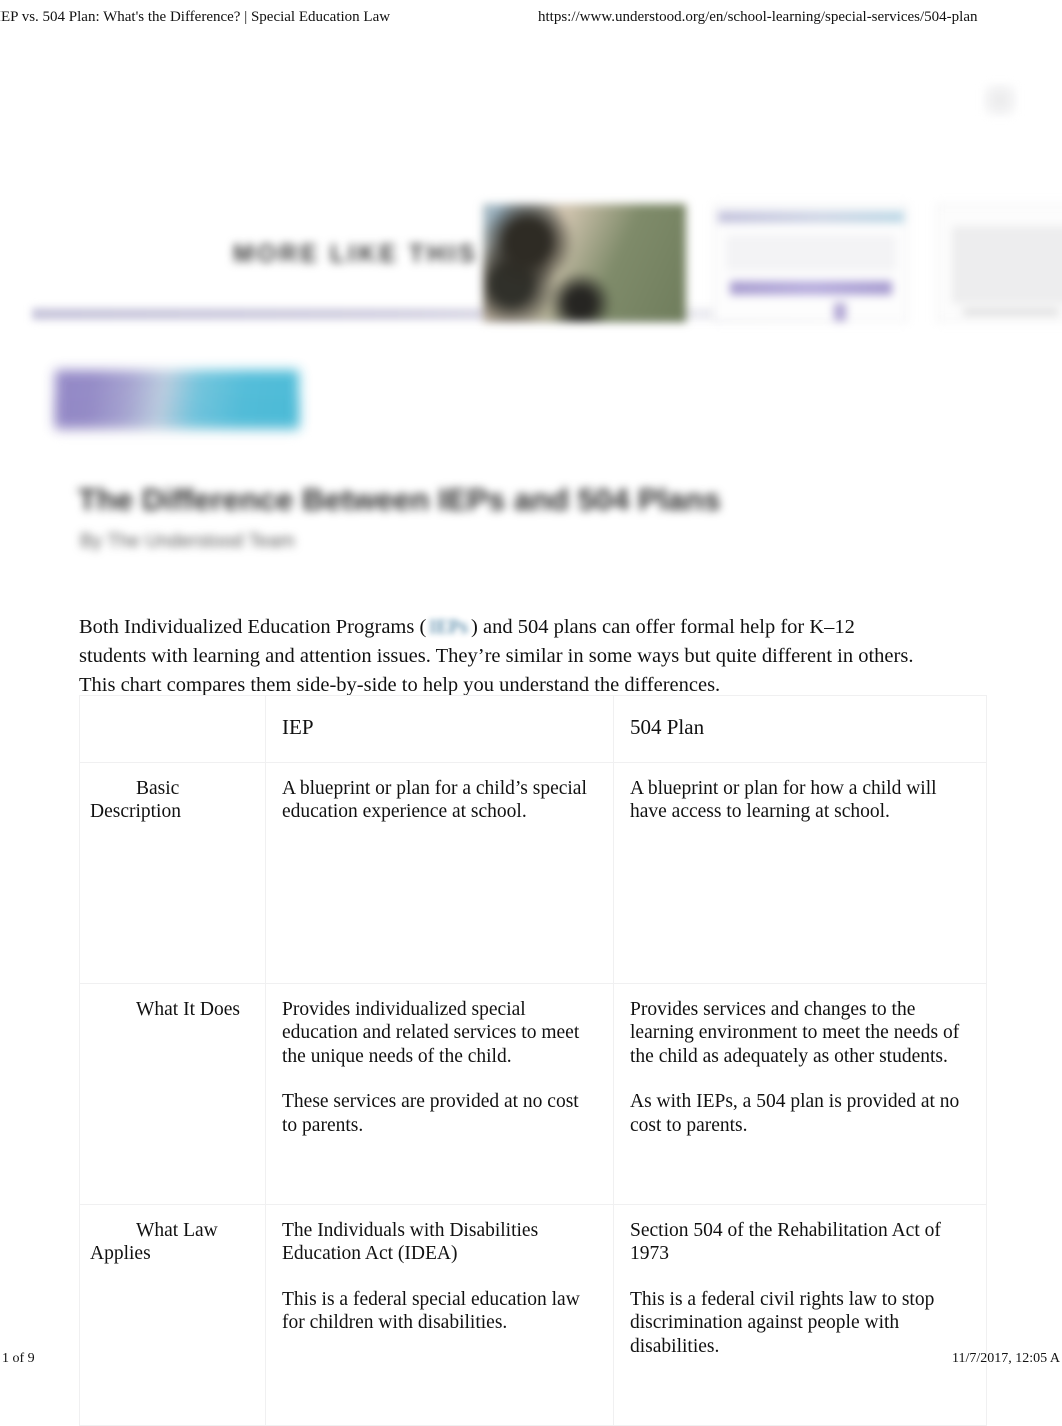 This screenshot has height=1426, width=1062. What do you see at coordinates (253, 626) in the screenshot?
I see `intro-text-before-link: Both Individualized Education Programs (` at bounding box center [253, 626].